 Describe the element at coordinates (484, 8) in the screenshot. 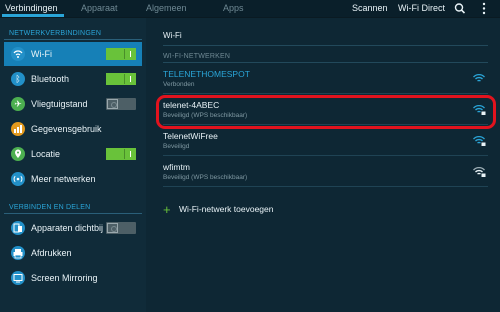

I see `overflow-menu-icon` at that location.